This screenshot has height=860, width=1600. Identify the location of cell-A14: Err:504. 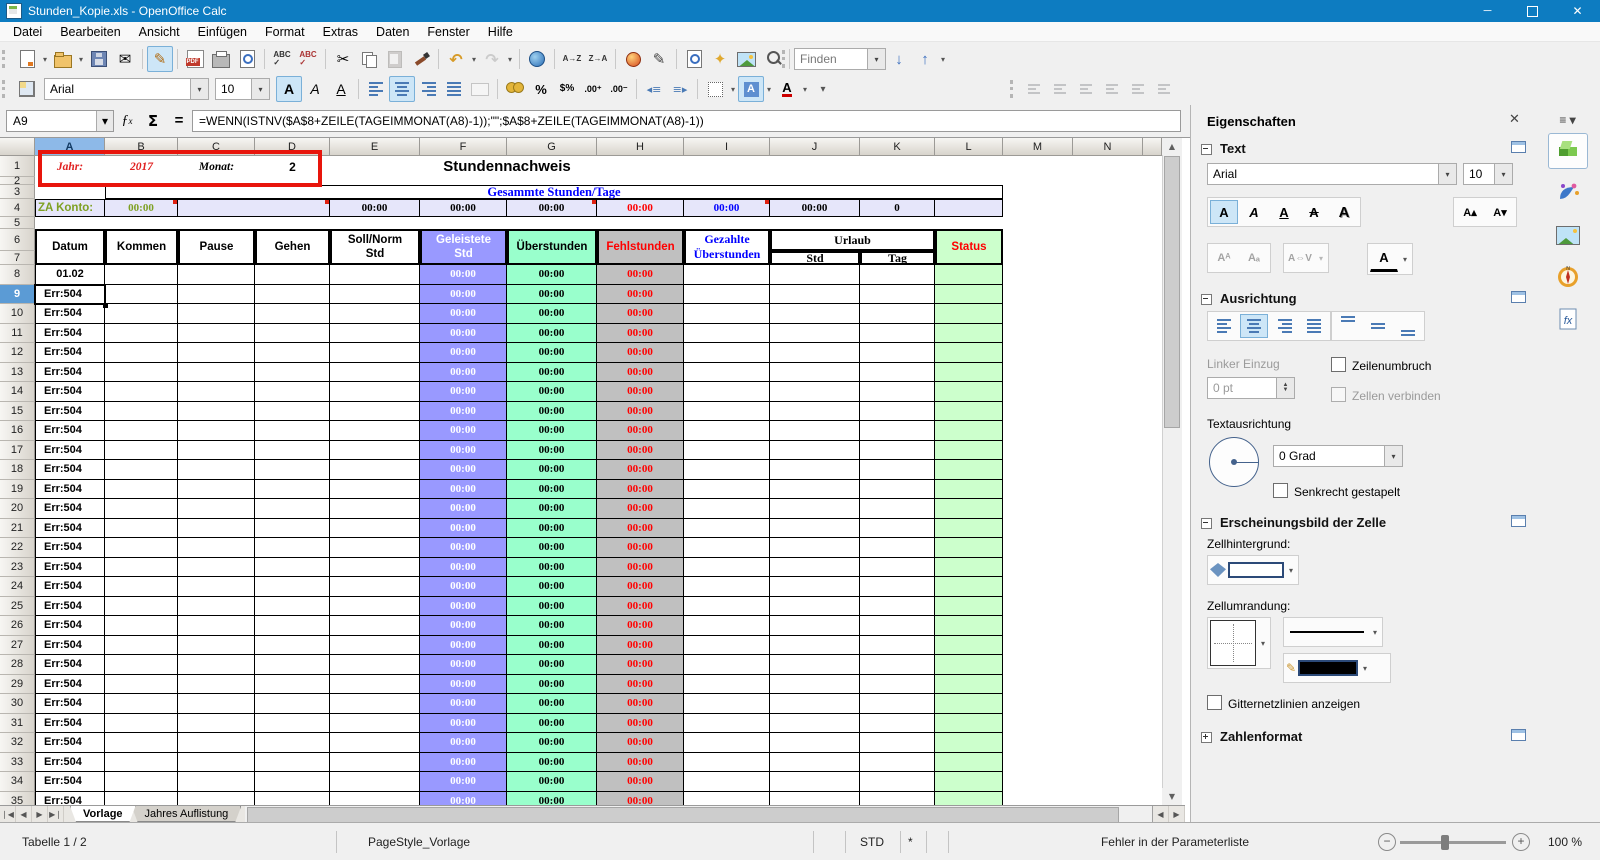
(70, 392).